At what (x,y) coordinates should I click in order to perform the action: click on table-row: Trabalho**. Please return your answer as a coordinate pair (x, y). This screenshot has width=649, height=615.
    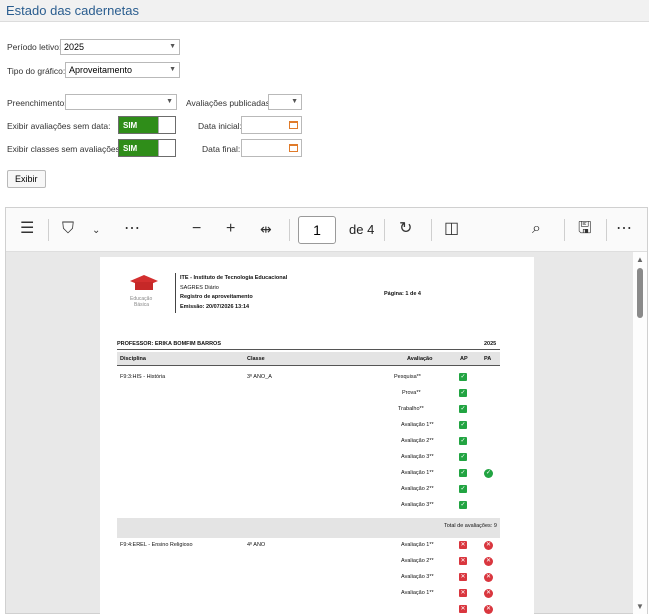
    Looking at the image, I should click on (411, 409).